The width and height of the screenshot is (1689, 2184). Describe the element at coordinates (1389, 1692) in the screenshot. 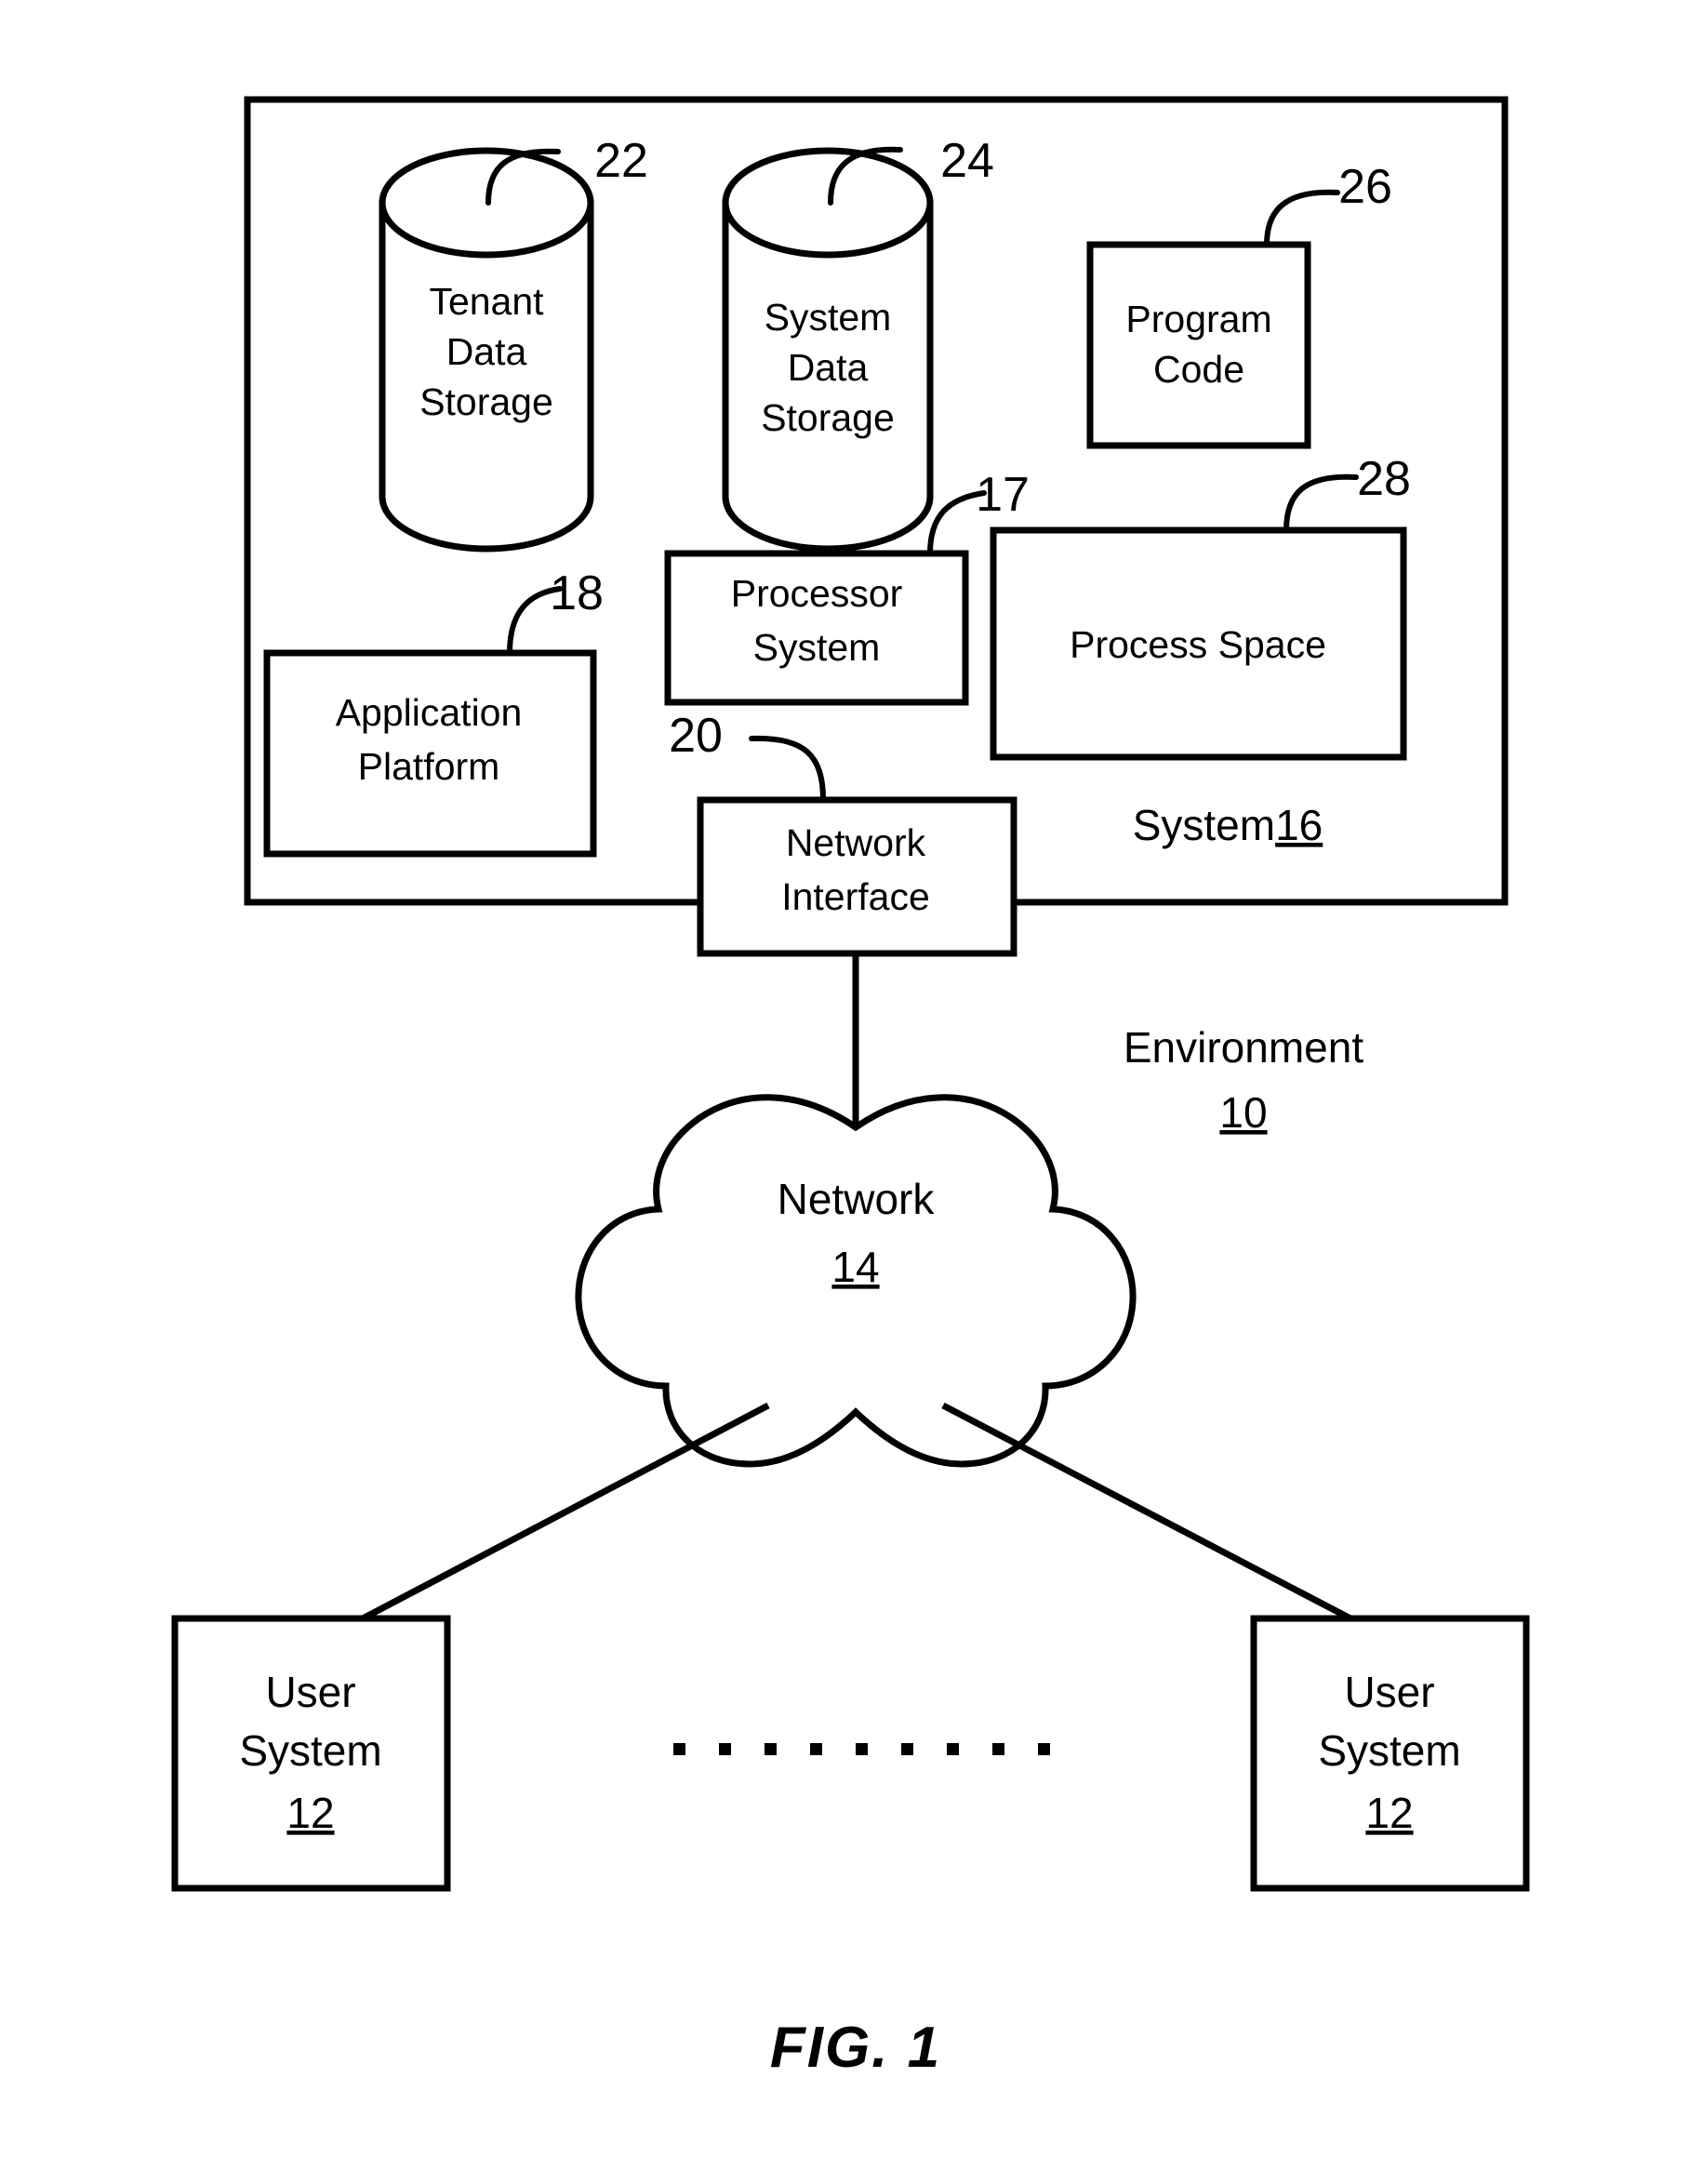

I see `user-system-right-line-1: User` at that location.